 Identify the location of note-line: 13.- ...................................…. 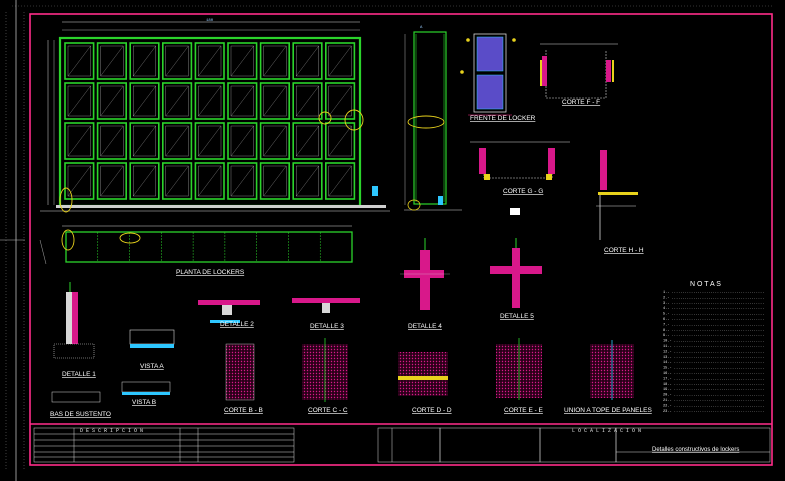
(713, 358).